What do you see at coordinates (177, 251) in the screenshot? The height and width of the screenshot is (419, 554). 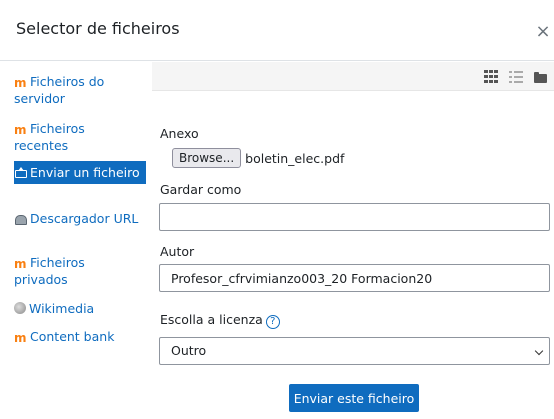 I see `author-label: Autor` at bounding box center [177, 251].